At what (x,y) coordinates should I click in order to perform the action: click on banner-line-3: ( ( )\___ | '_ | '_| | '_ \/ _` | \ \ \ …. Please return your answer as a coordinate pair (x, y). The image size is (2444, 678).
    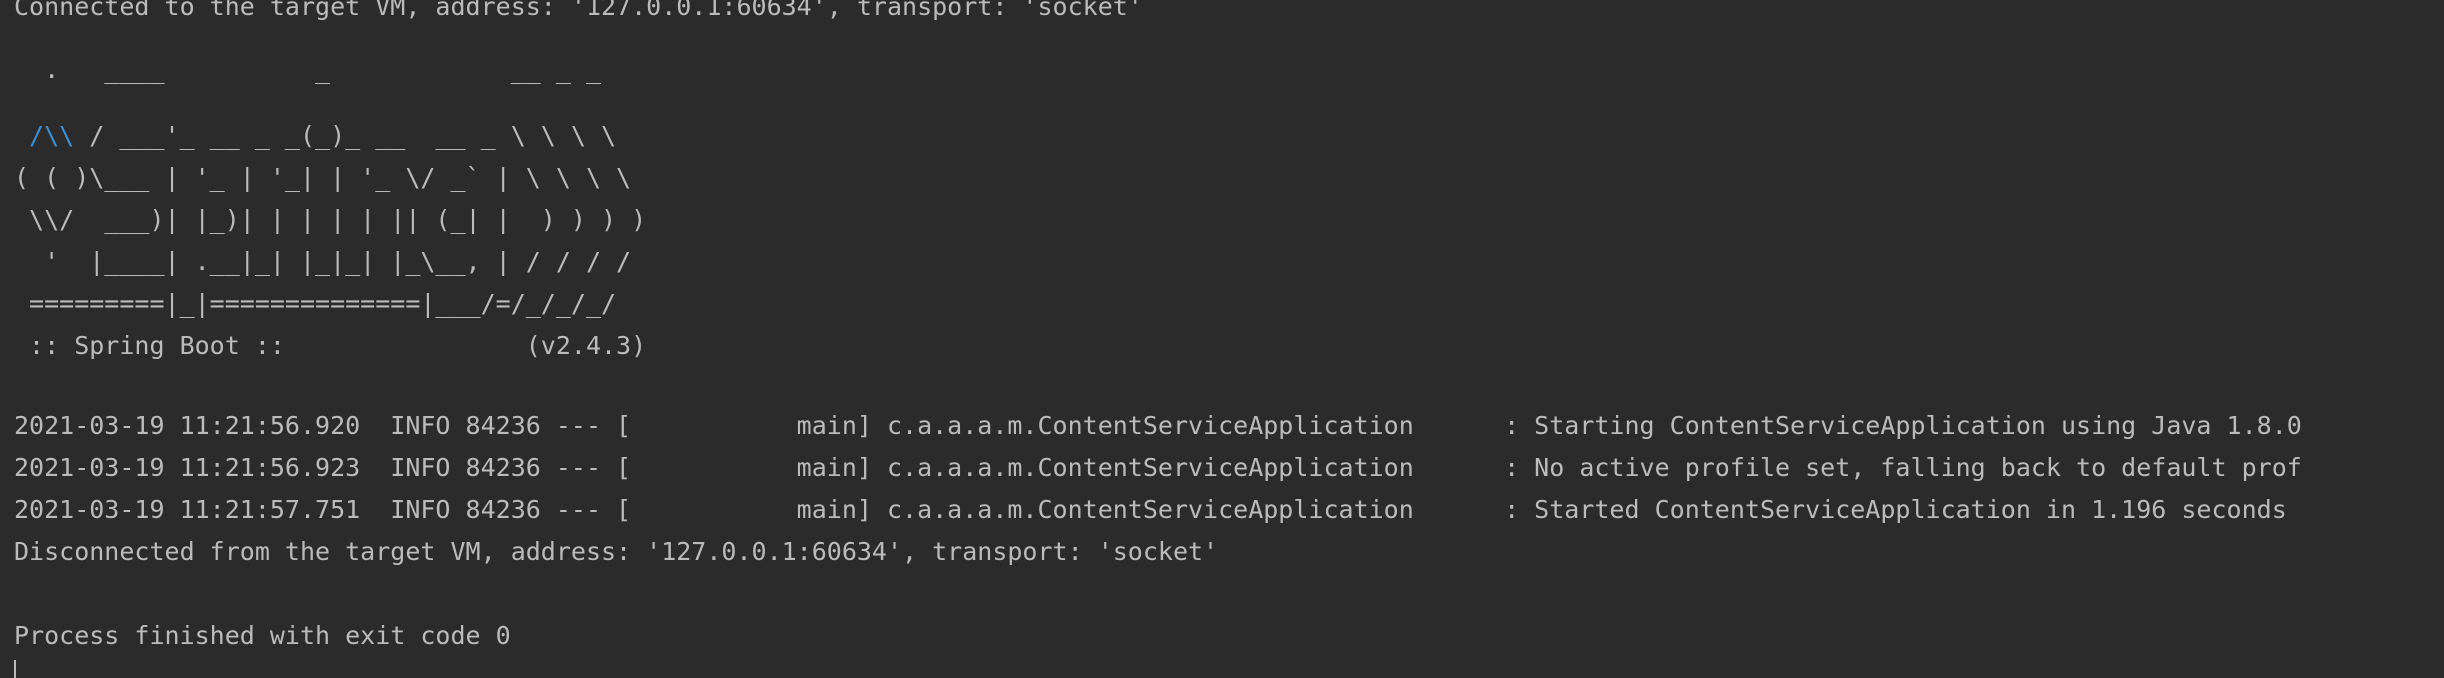
    Looking at the image, I should click on (323, 177).